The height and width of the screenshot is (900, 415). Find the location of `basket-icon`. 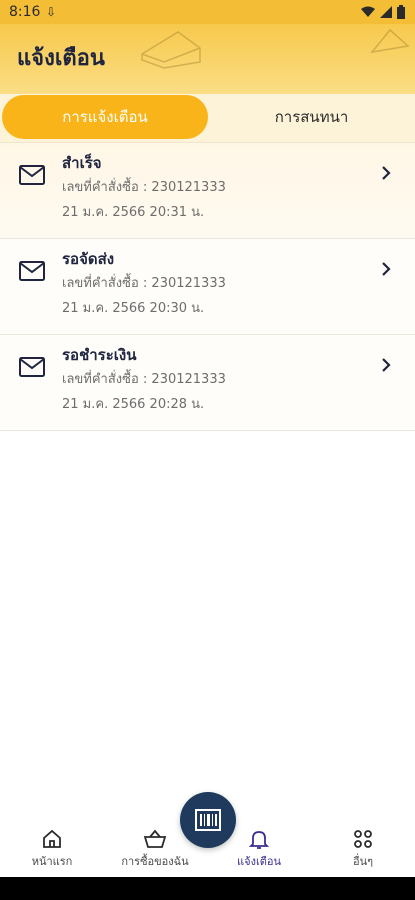

basket-icon is located at coordinates (155, 838).